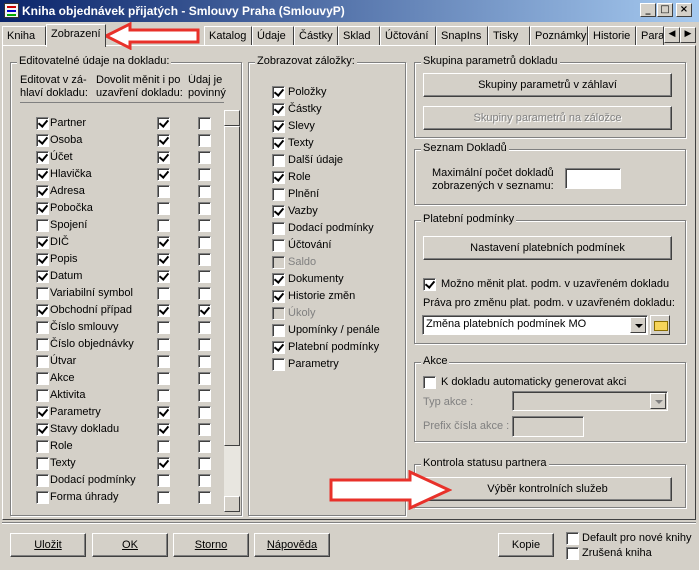  What do you see at coordinates (462, 36) in the screenshot?
I see `tab-snapins: SnapIns` at bounding box center [462, 36].